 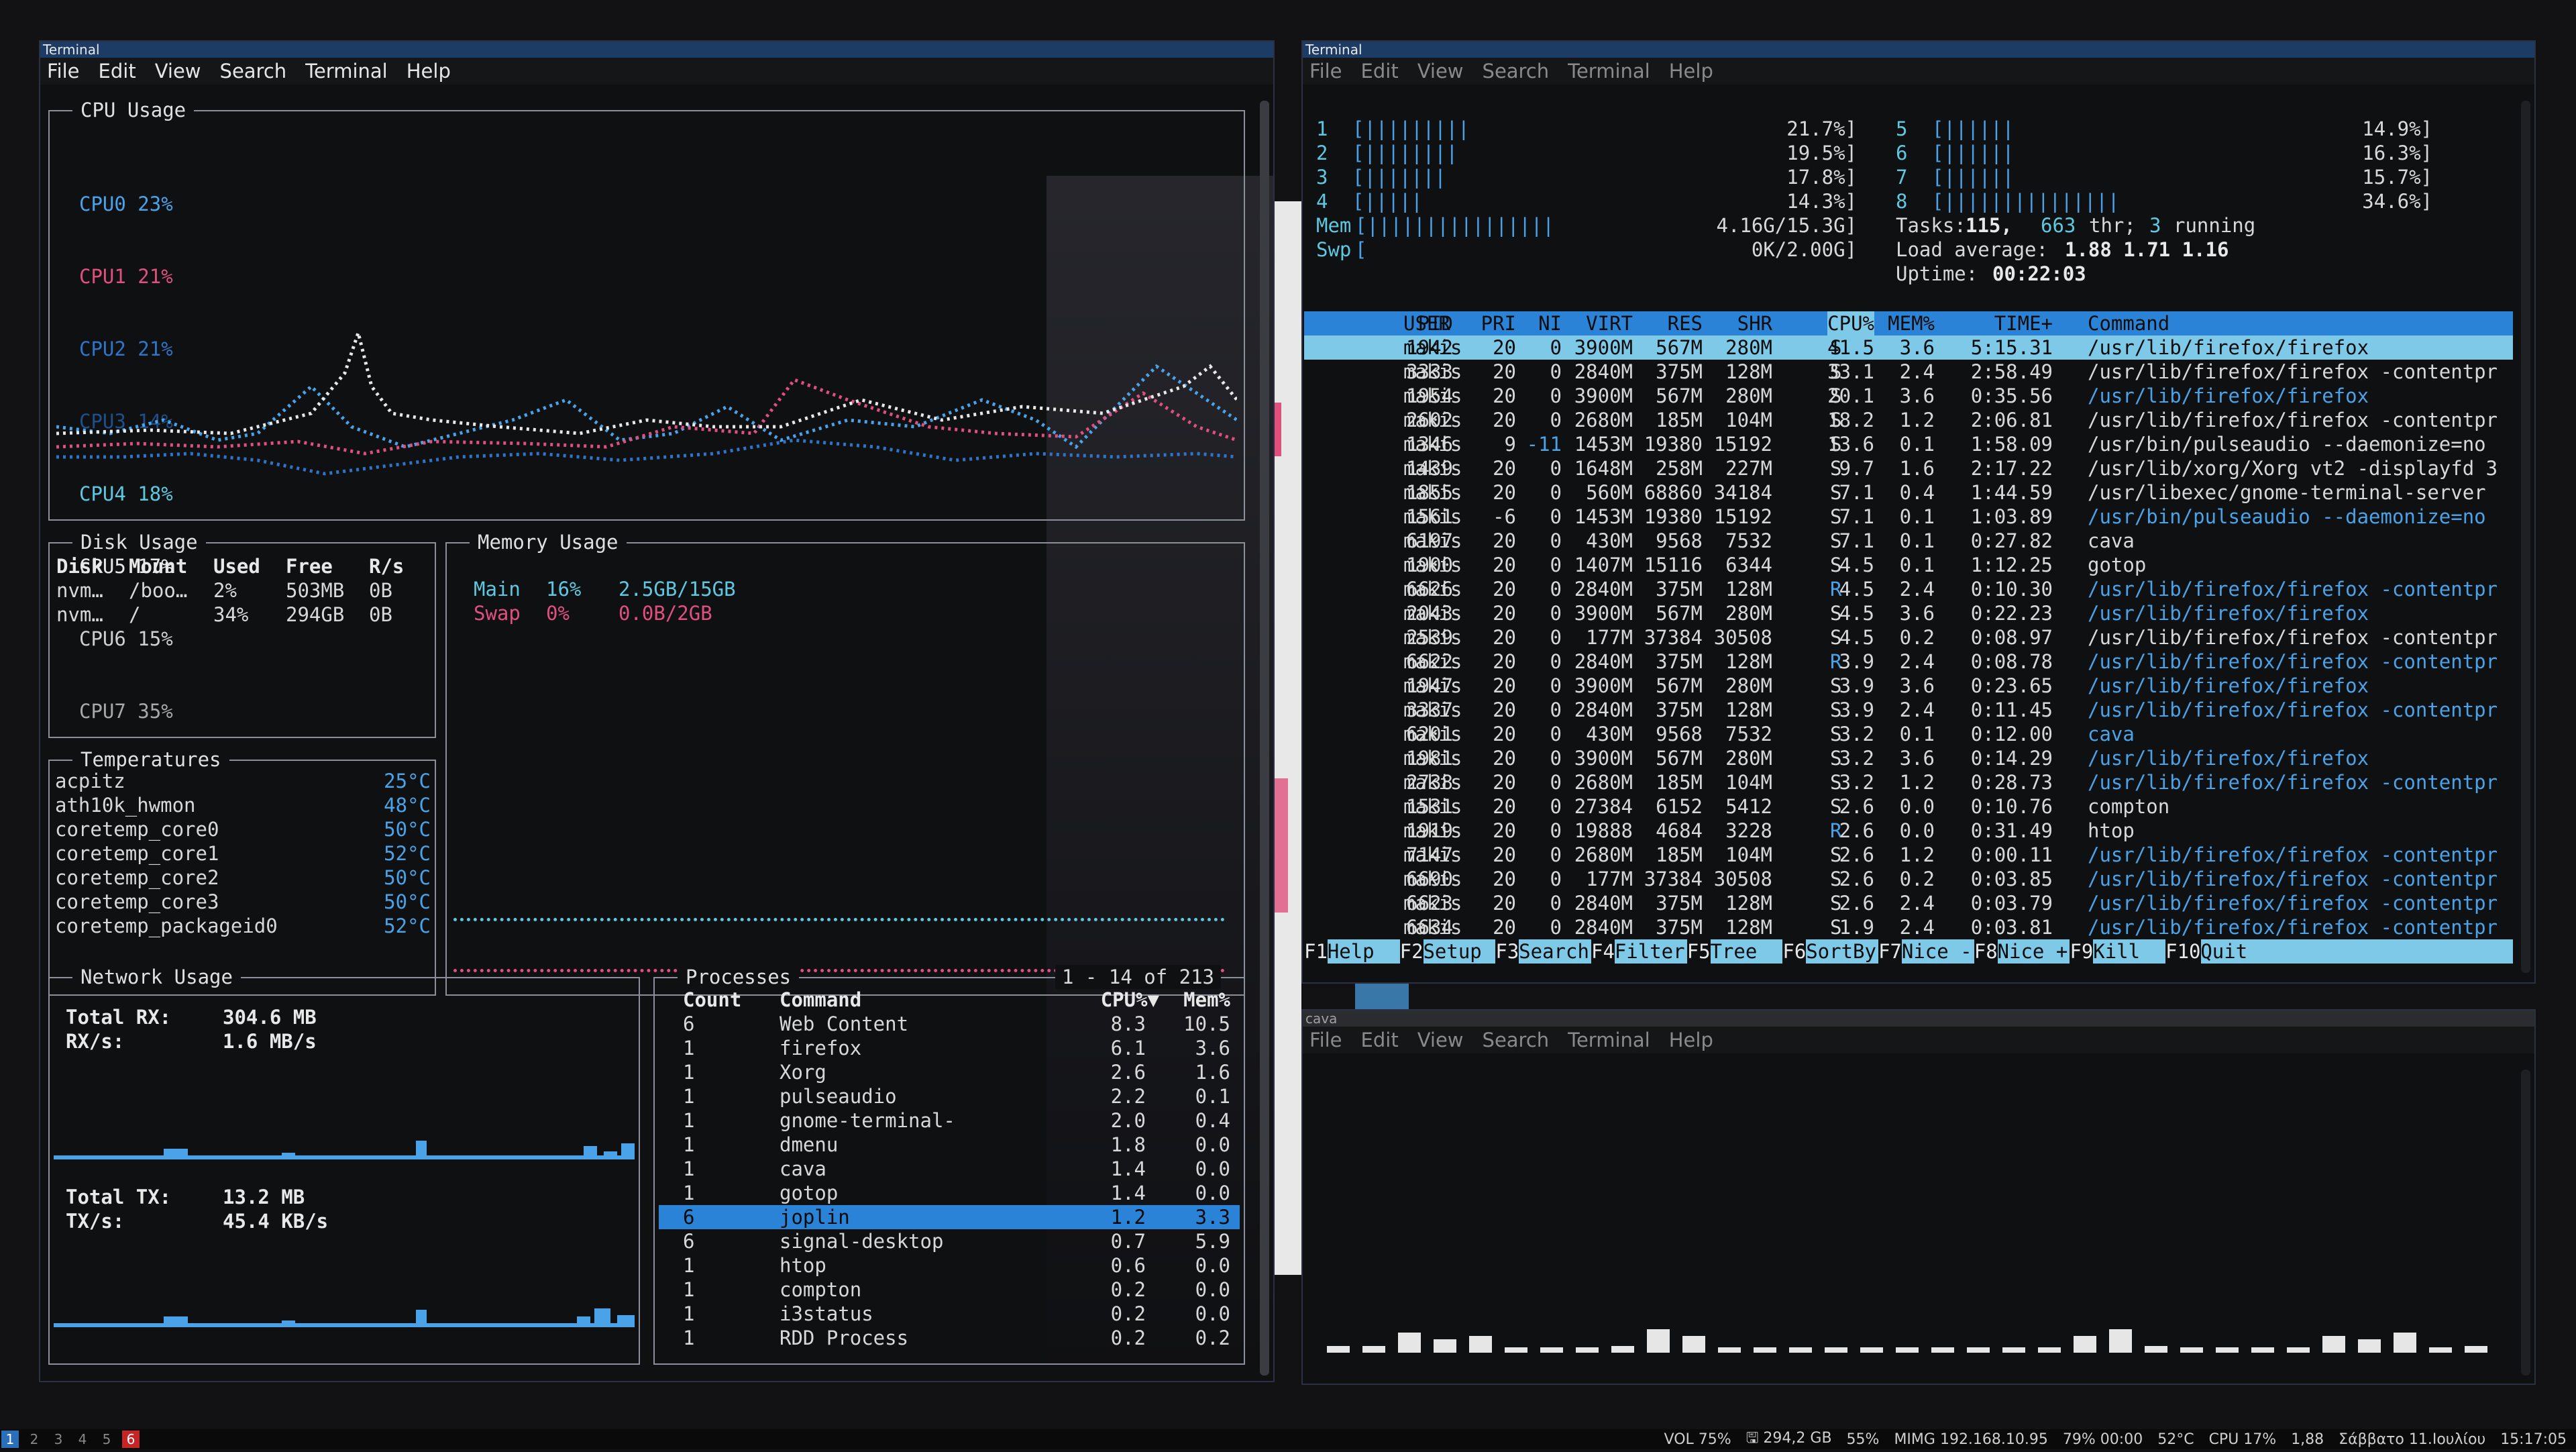 I want to click on col-count: Count, so click(x=712, y=1000).